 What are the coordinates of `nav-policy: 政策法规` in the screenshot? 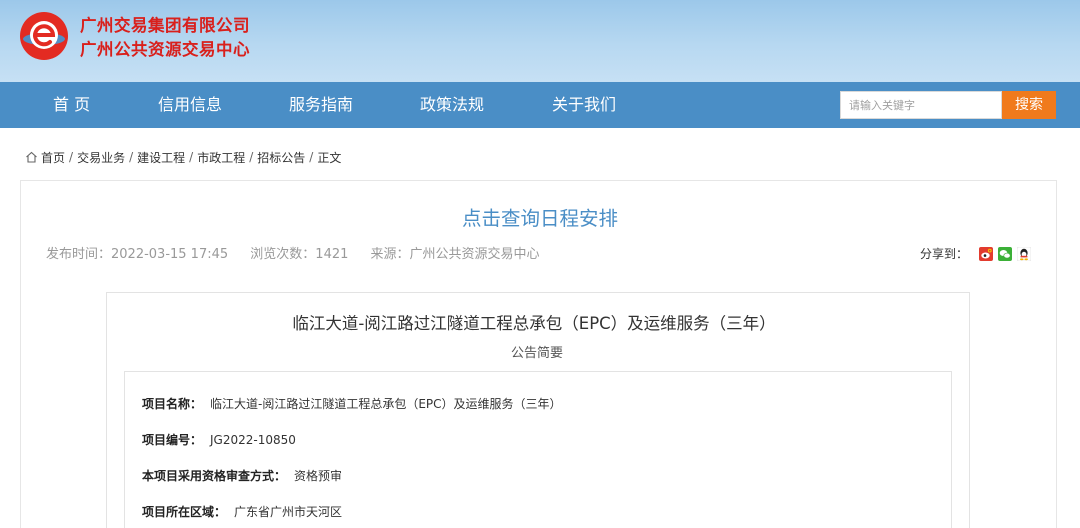 It's located at (452, 105).